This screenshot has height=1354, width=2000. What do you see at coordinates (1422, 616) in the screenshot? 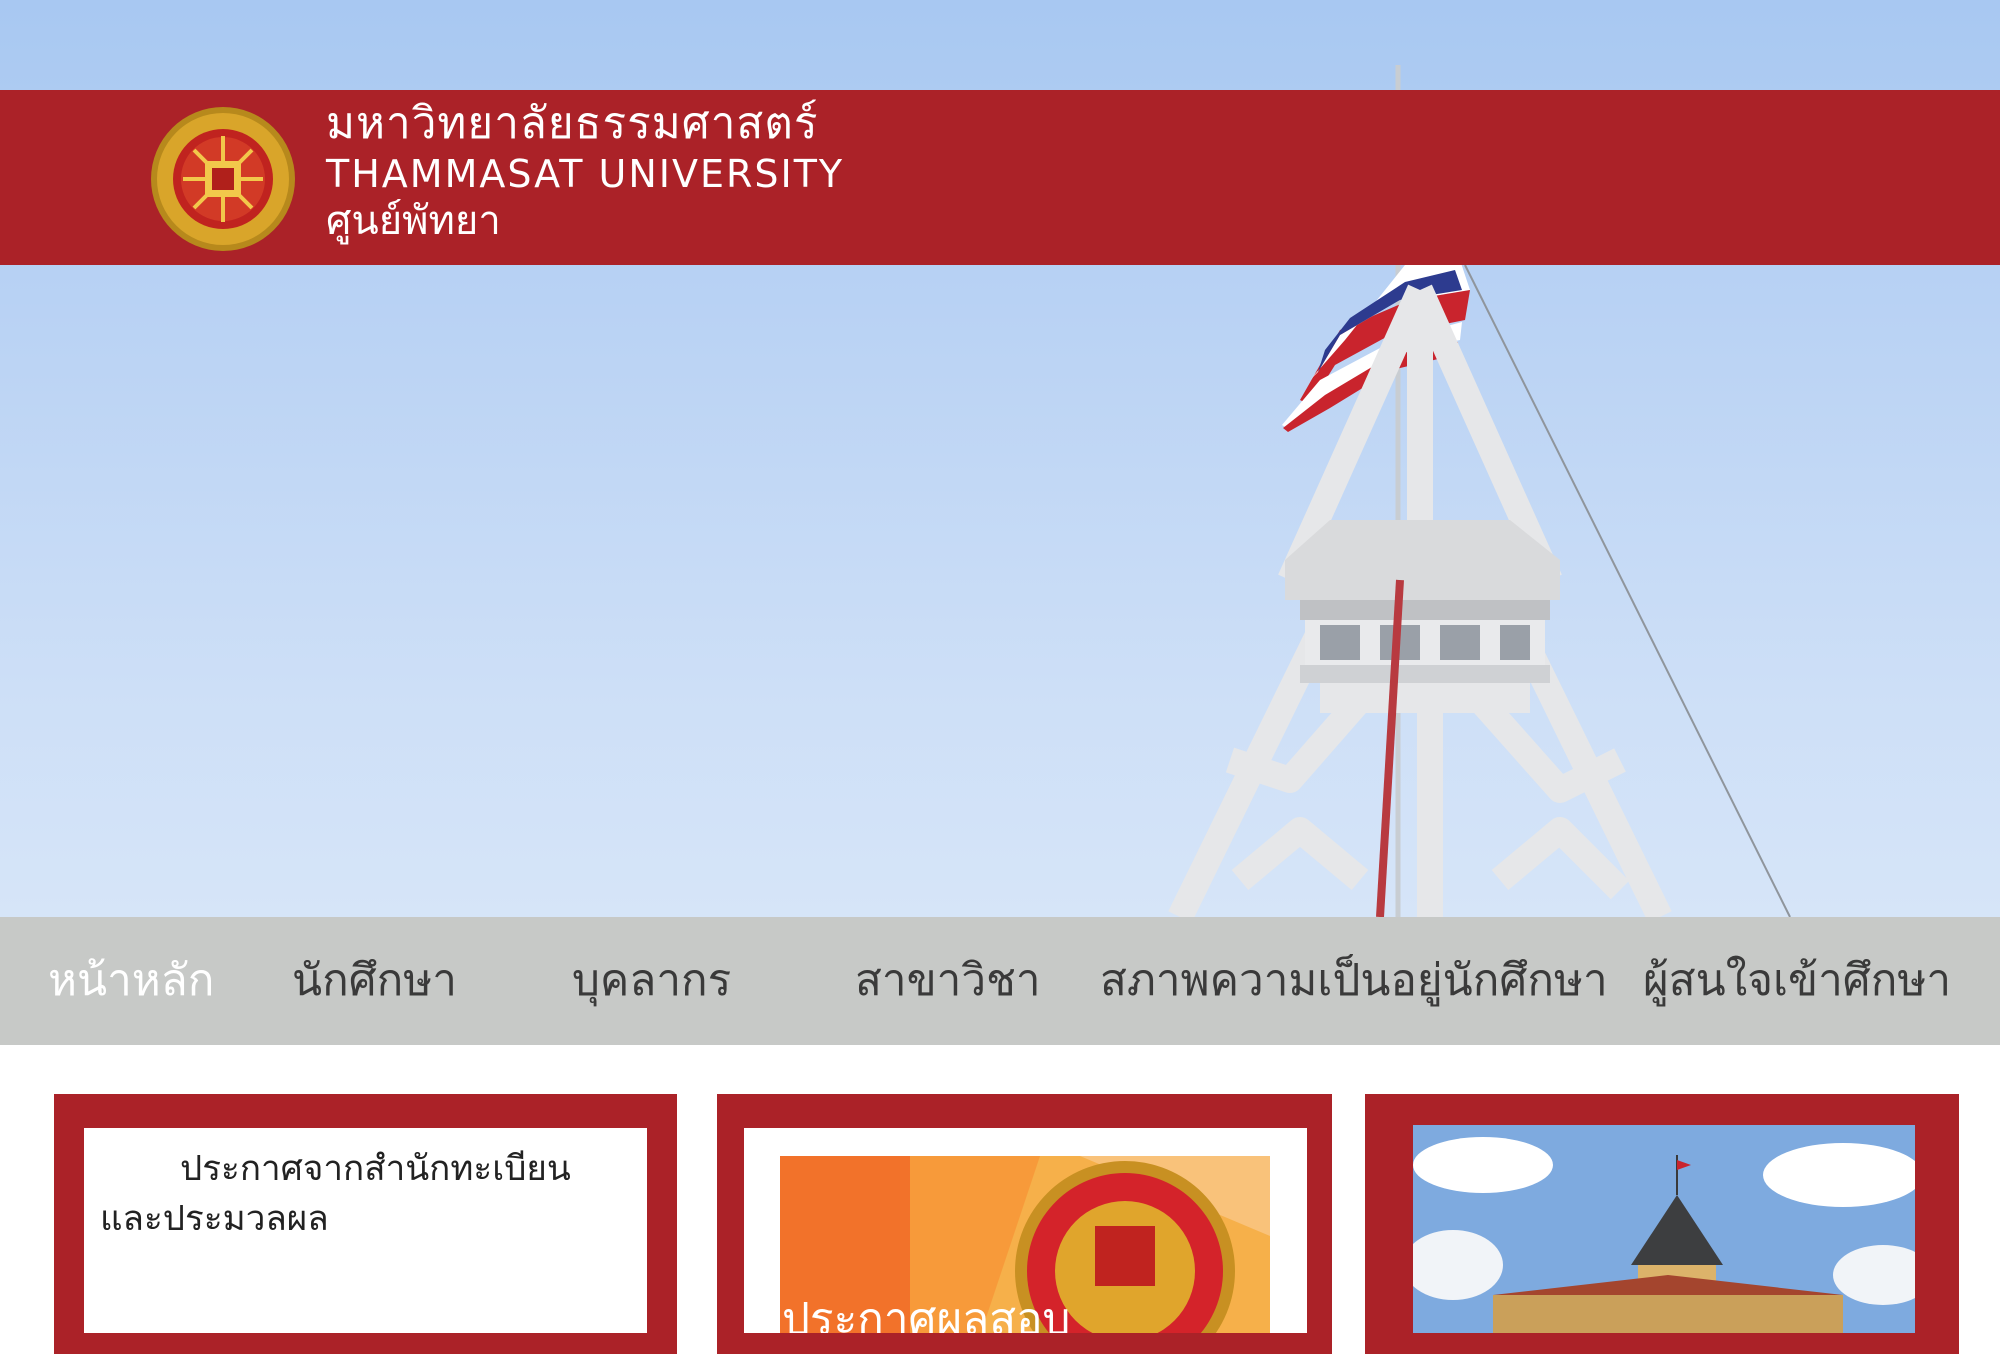
I see `tower-platform` at bounding box center [1422, 616].